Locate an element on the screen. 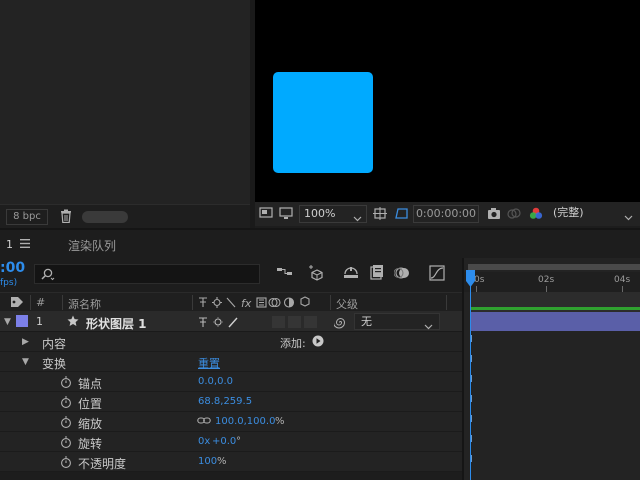 The height and width of the screenshot is (480, 640). timeline-track-area: 0s 02s 04s I I I I I I I is located at coordinates (551, 369).